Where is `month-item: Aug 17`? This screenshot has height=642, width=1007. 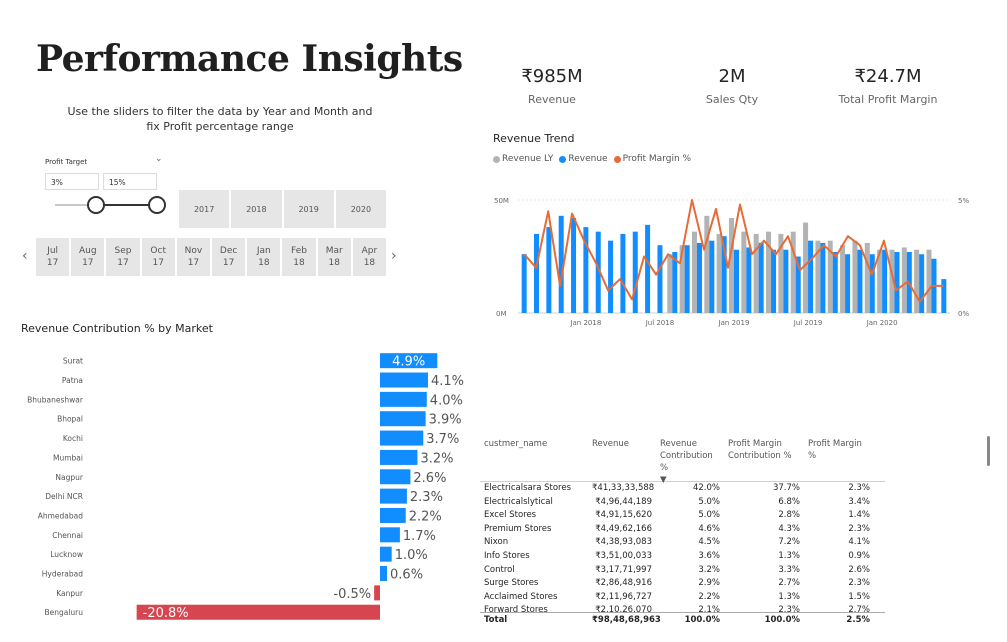
month-item: Aug 17 is located at coordinates (86, 257).